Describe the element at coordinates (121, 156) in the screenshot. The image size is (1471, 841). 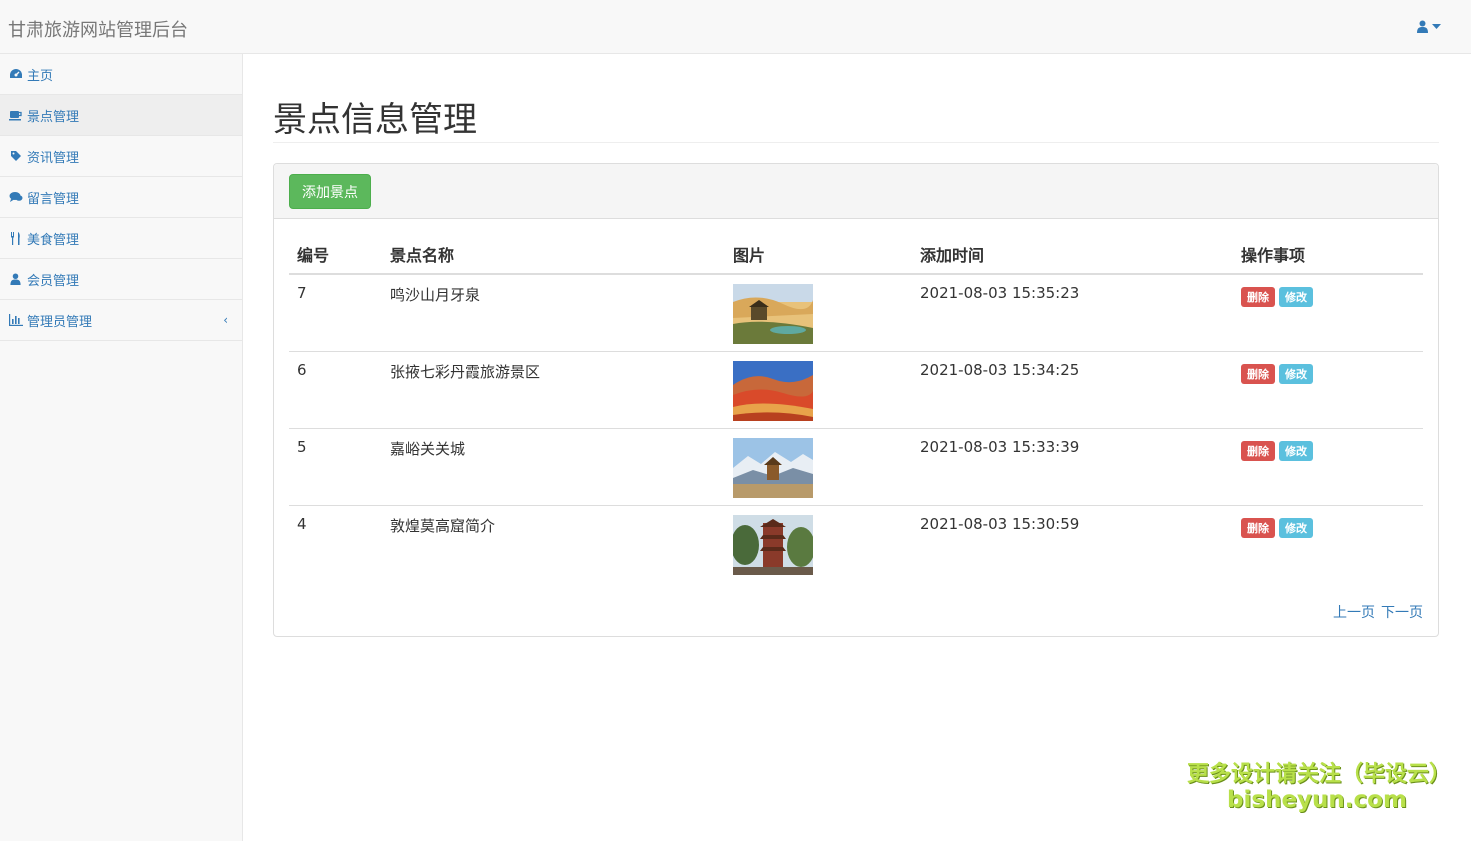
I see `sidebar-item-news: 资讯管理` at that location.